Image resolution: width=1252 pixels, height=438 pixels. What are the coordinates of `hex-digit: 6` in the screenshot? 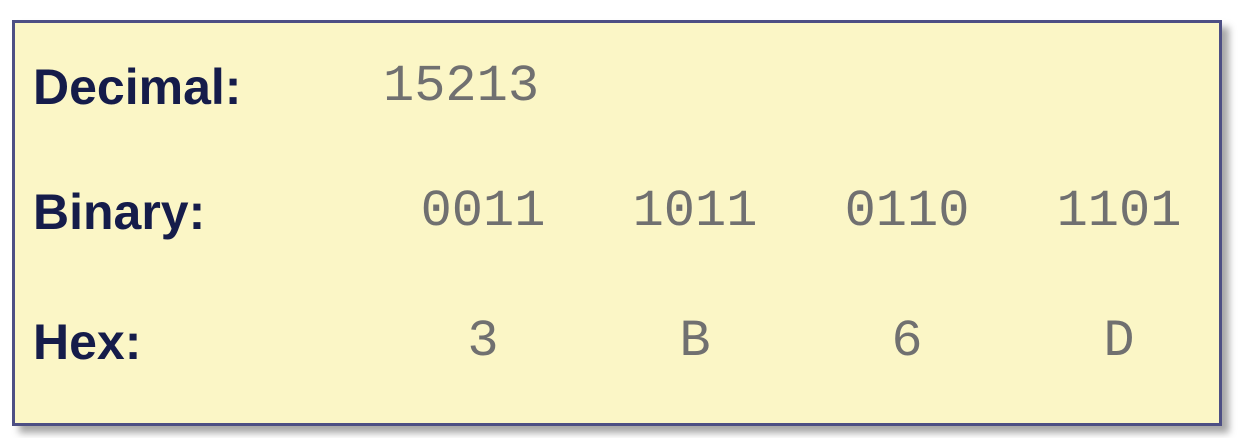 It's located at (907, 341).